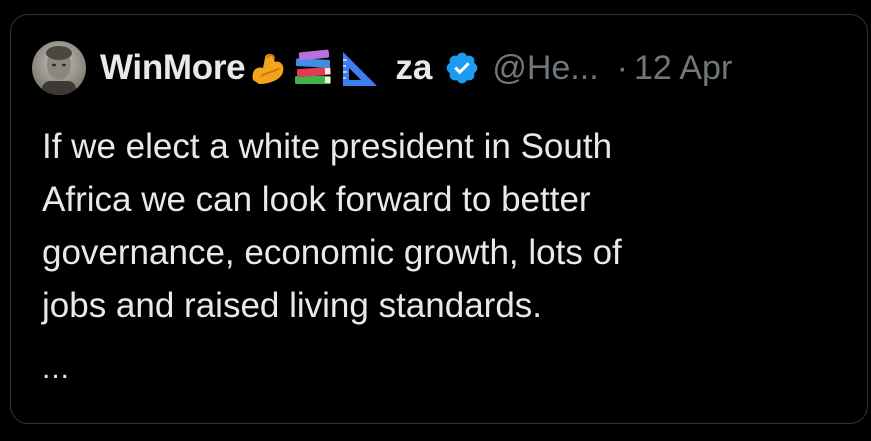 The image size is (871, 441). What do you see at coordinates (292, 305) in the screenshot?
I see `tweet-text-line: jobs and raised living standards.` at bounding box center [292, 305].